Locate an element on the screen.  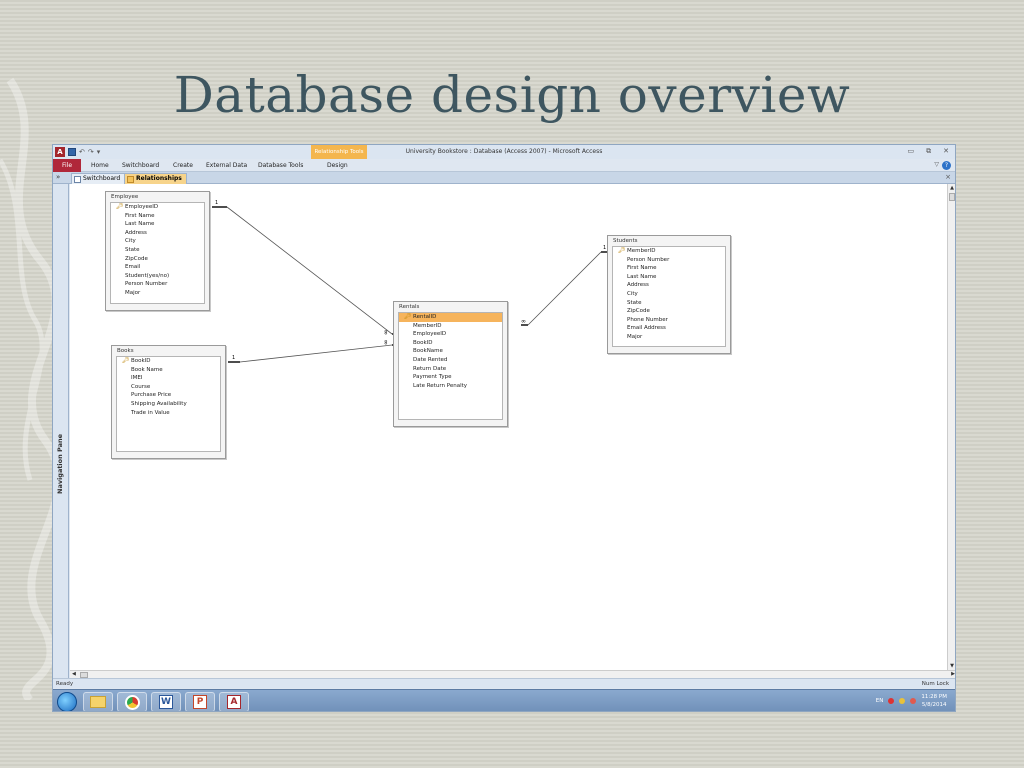
field-item: Email is located at coordinates (157, 267).